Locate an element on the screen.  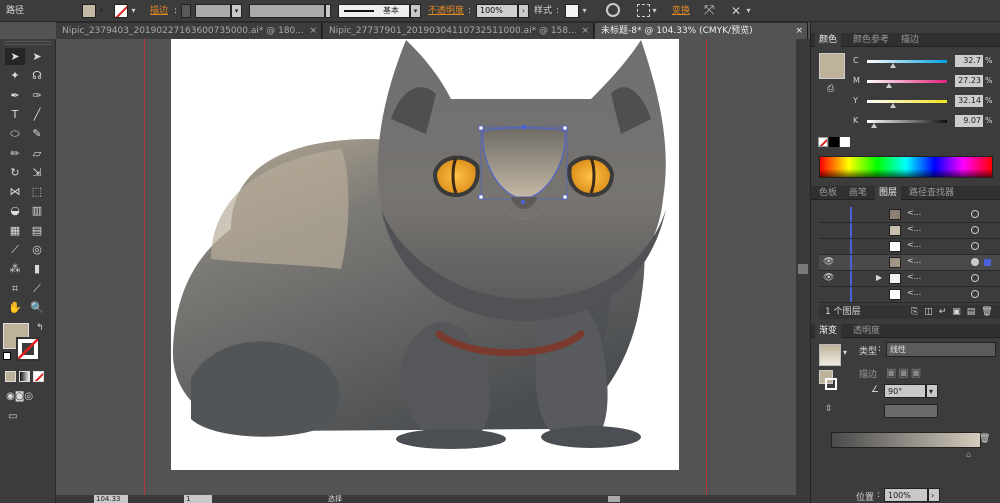
document-tab-active: 未标题-8* @ 104.33% (CMYK/预览) × is located at coordinates (701, 31).